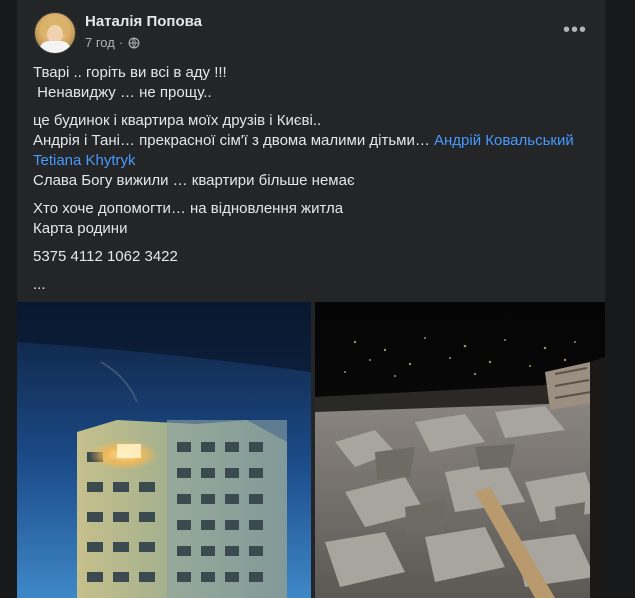  I want to click on author-name: Наталія Попова, so click(143, 21).